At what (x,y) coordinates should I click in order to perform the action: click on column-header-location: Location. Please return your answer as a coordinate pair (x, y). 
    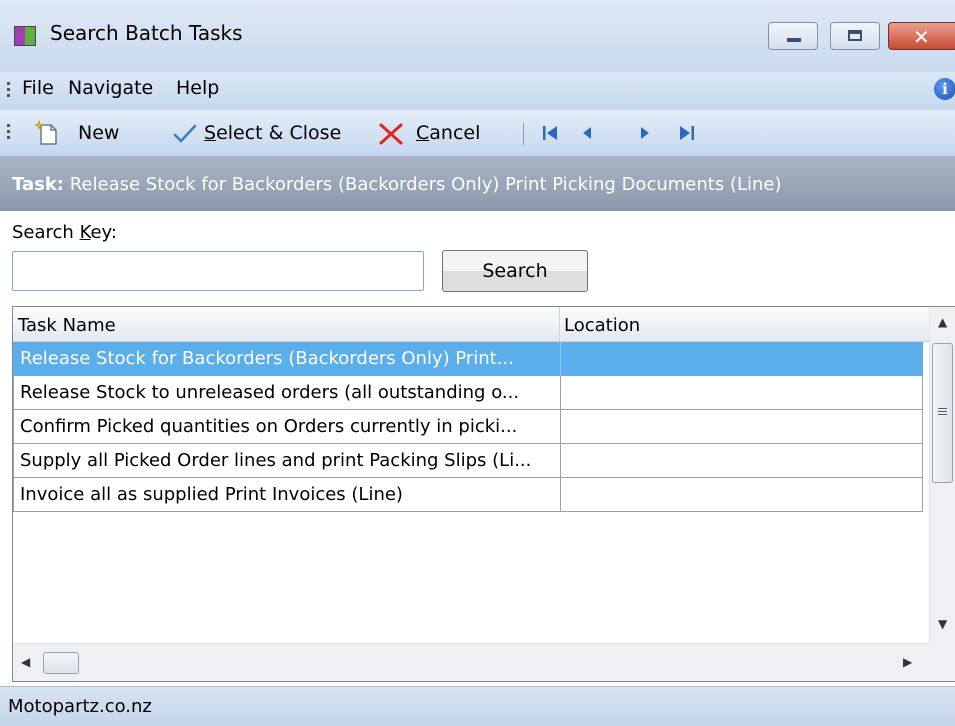
    Looking at the image, I should click on (602, 325).